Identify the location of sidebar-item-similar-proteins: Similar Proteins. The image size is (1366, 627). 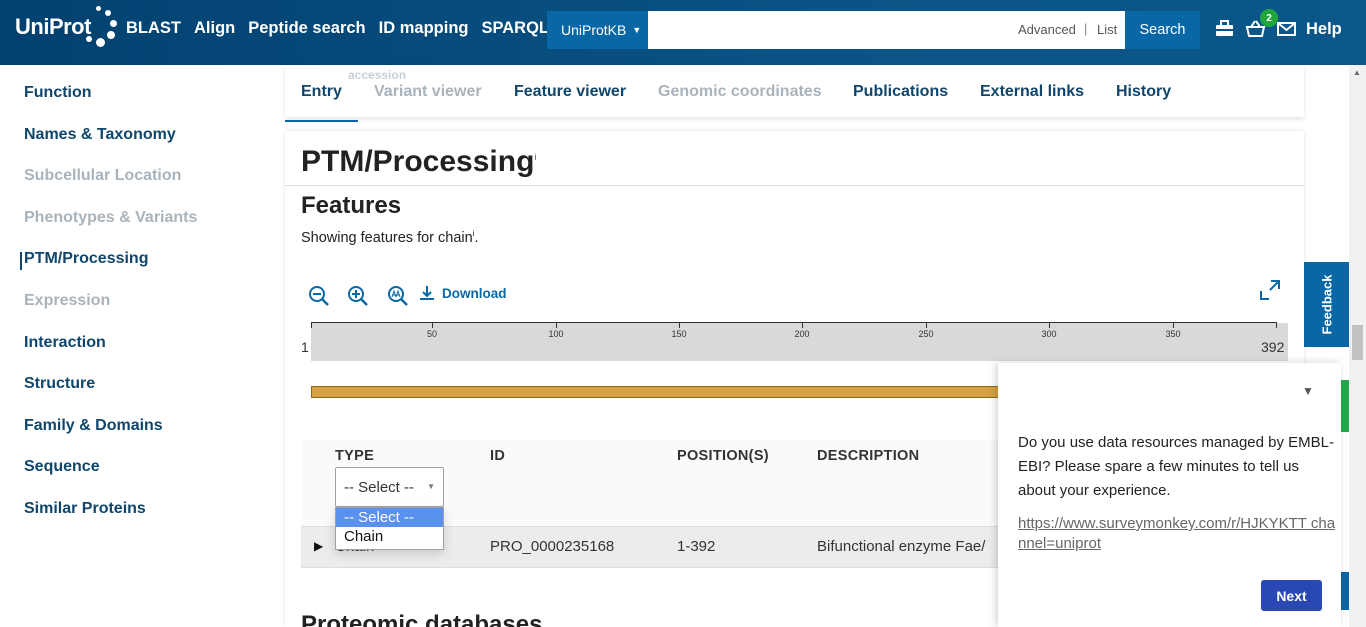
(85, 509).